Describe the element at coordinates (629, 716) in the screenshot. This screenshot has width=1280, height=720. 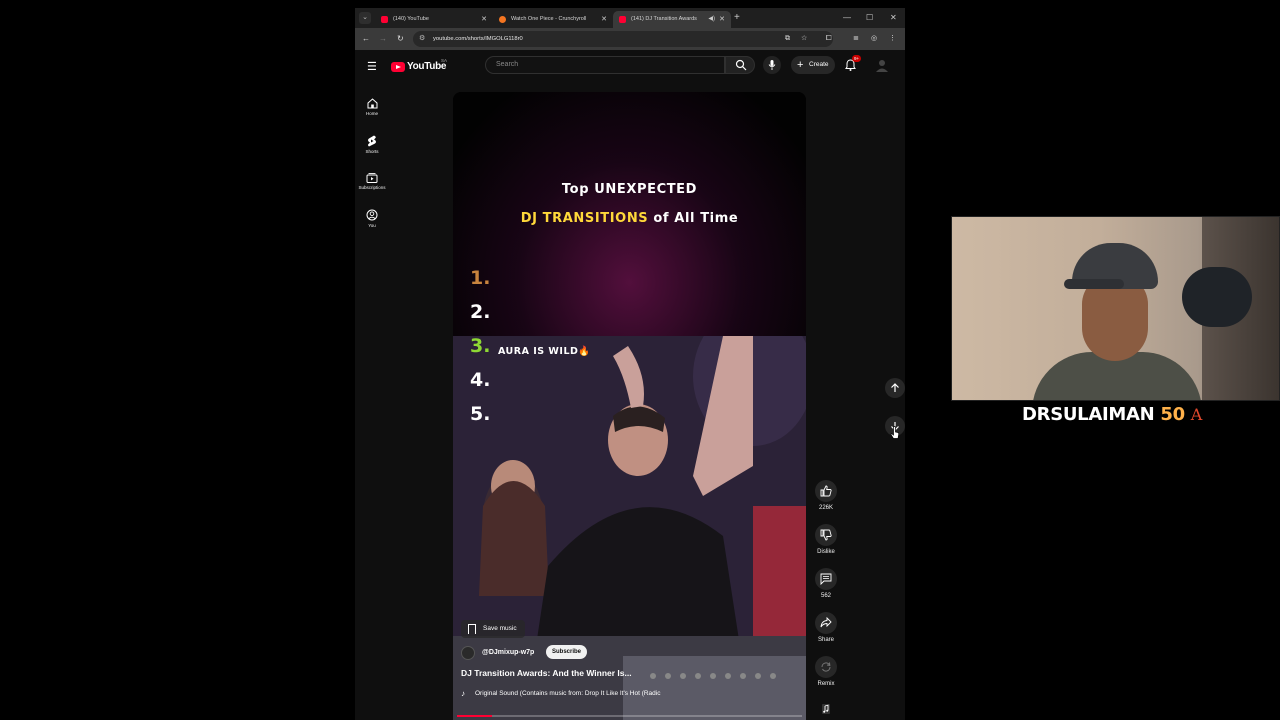
I see `video-progress-bar` at that location.